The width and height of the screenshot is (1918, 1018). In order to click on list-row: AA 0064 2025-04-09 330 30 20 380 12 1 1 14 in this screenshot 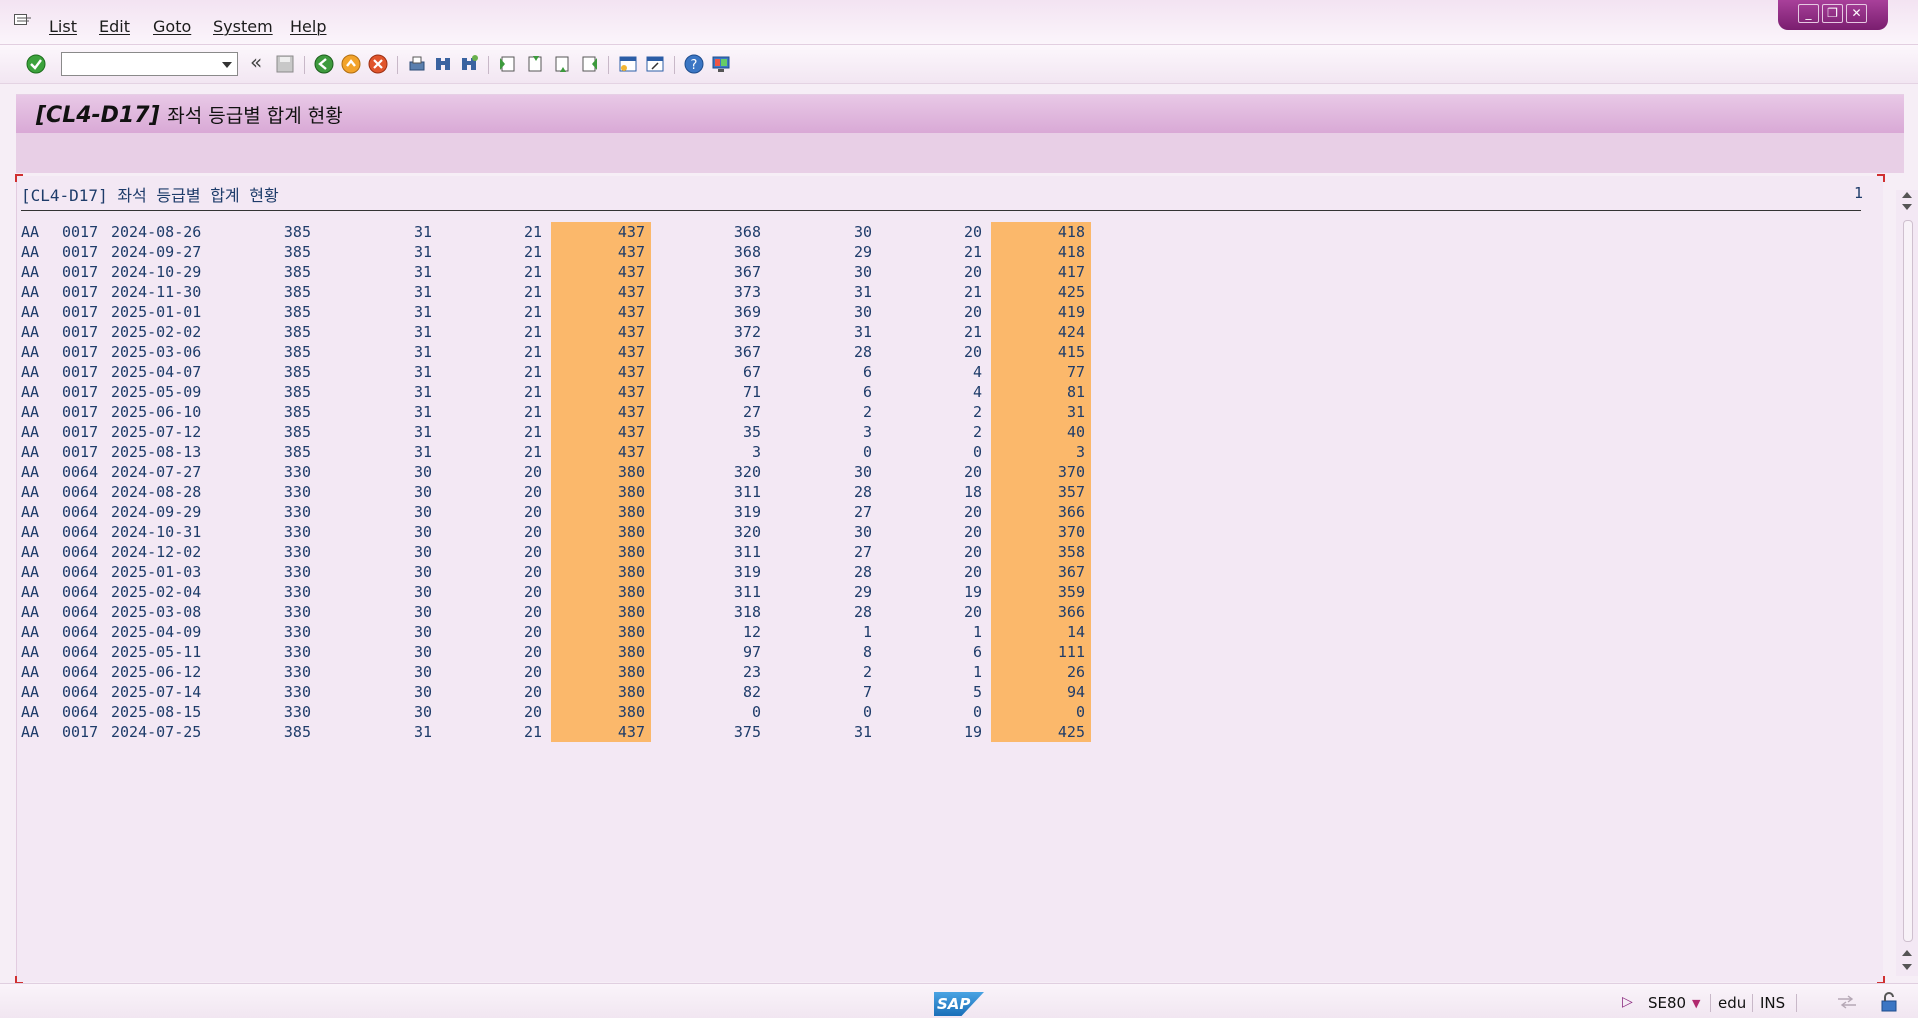, I will do `click(617, 632)`.